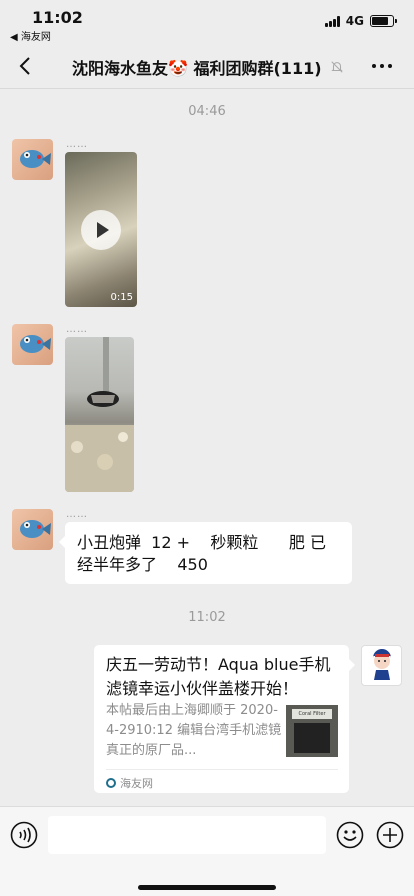  I want to click on timestamp: 11:02, so click(207, 617).